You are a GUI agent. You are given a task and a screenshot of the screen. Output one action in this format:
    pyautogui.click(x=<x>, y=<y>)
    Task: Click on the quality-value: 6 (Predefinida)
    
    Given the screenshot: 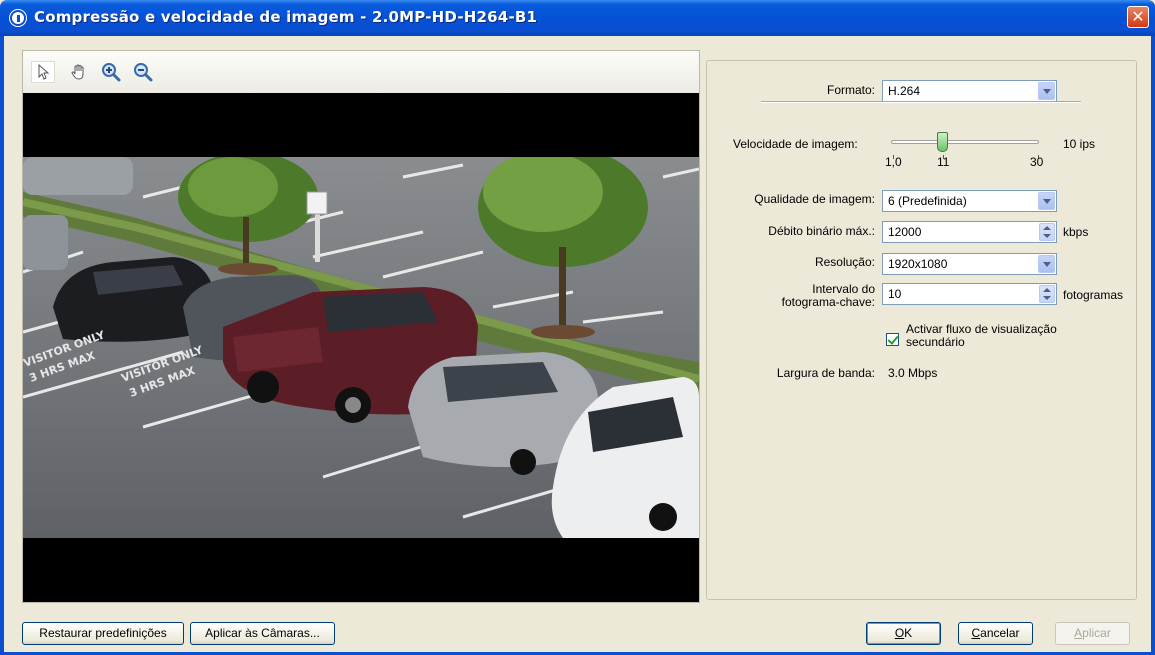 What is the action you would take?
    pyautogui.click(x=927, y=201)
    